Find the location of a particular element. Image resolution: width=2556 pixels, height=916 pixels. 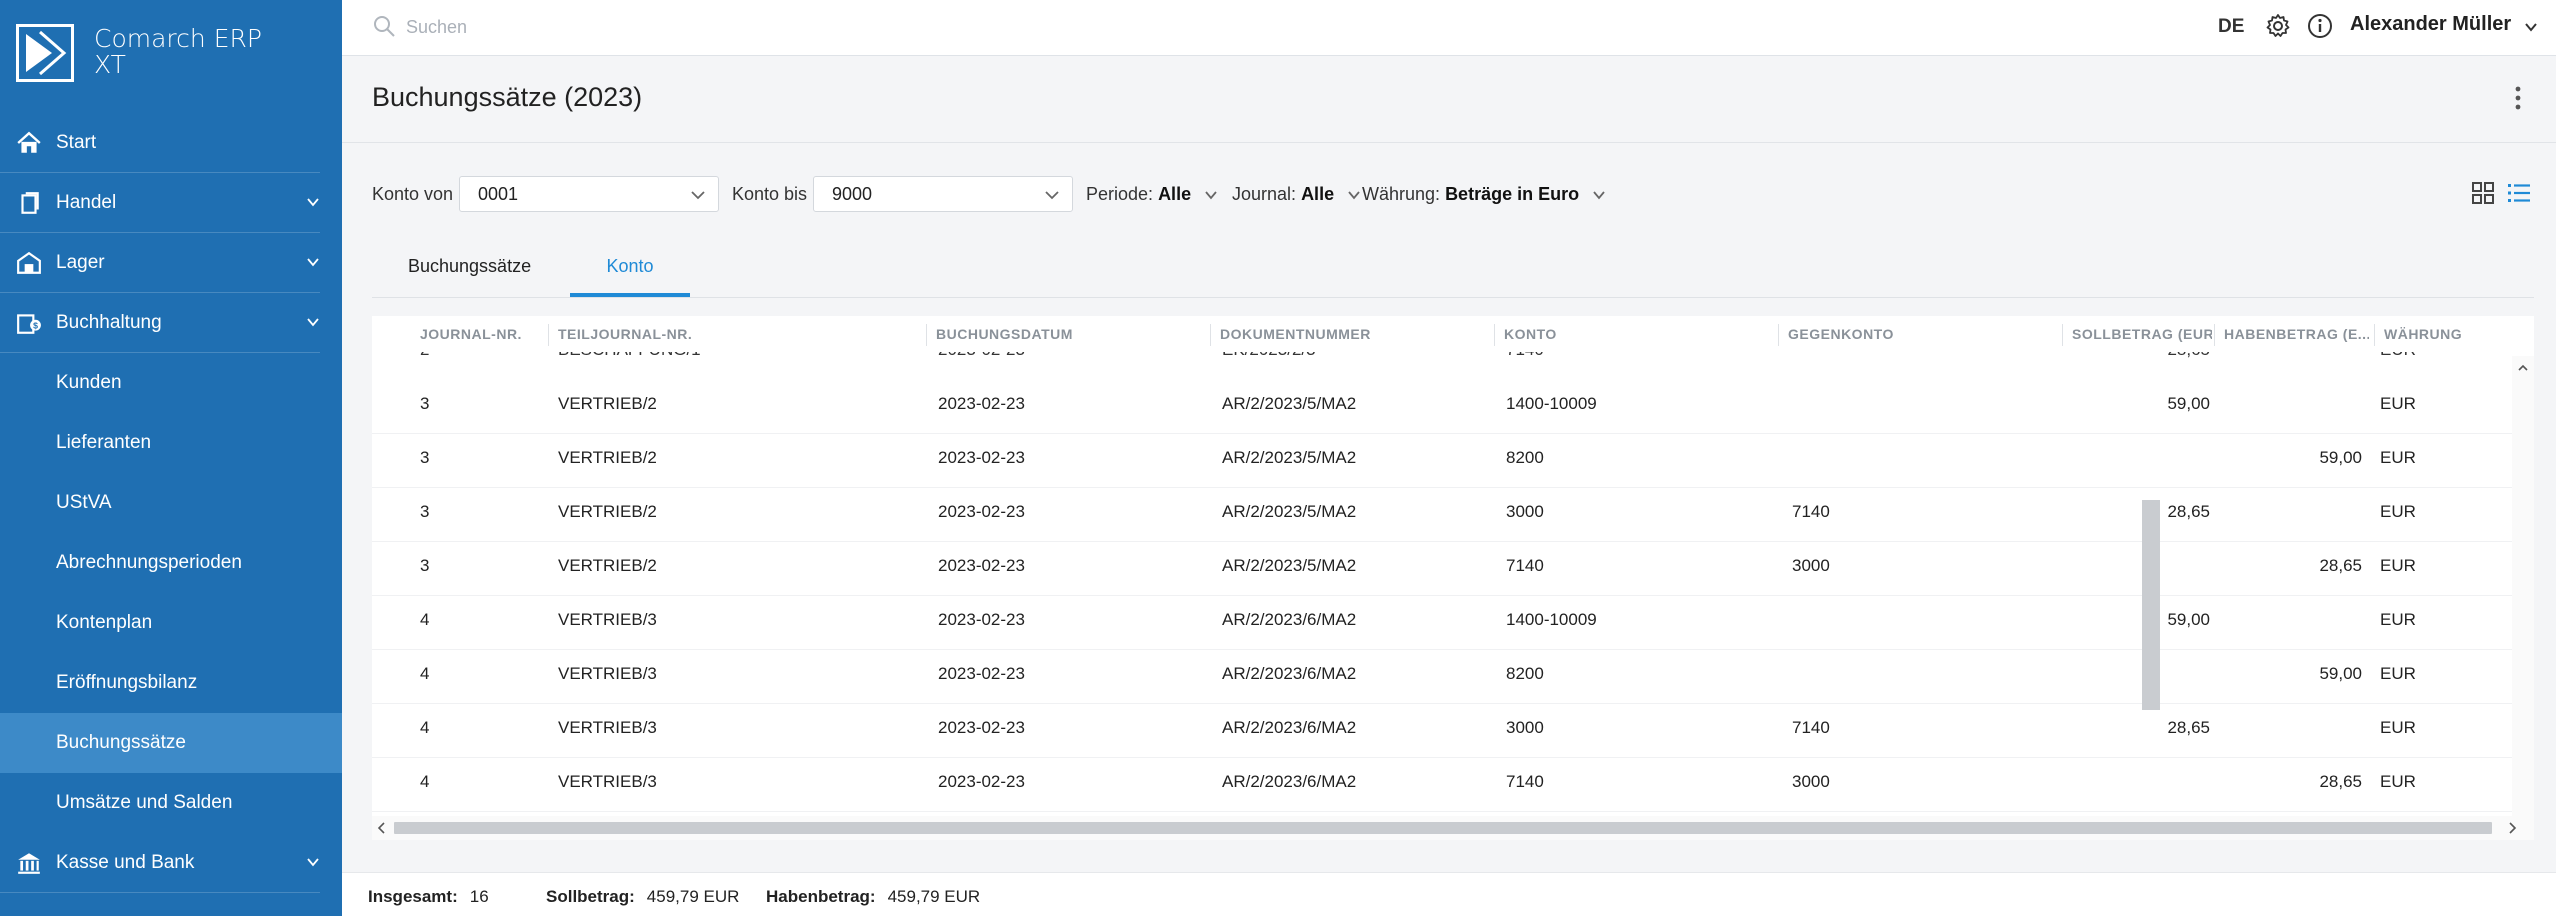

column-header: JOURNAL-NR. is located at coordinates (471, 334).